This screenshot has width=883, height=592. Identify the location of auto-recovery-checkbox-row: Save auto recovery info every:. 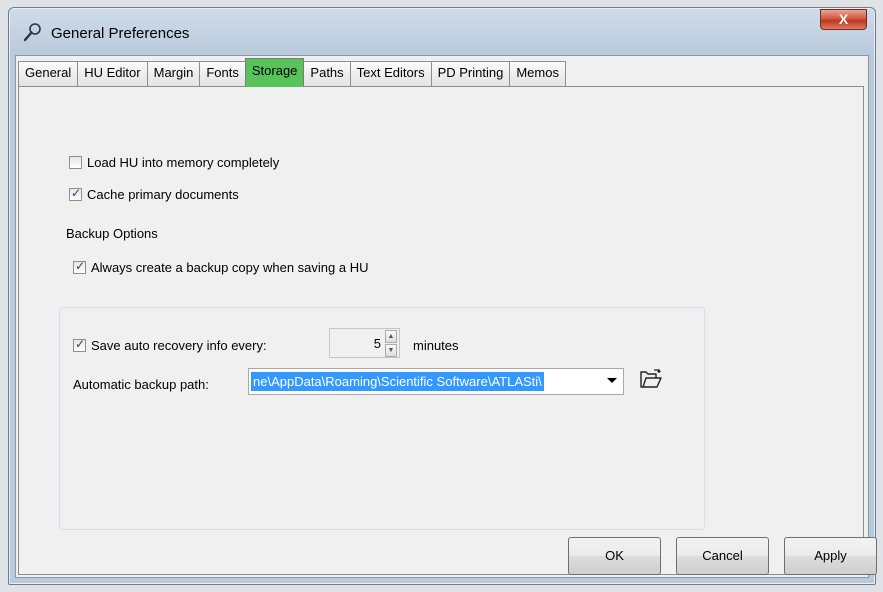
(170, 345).